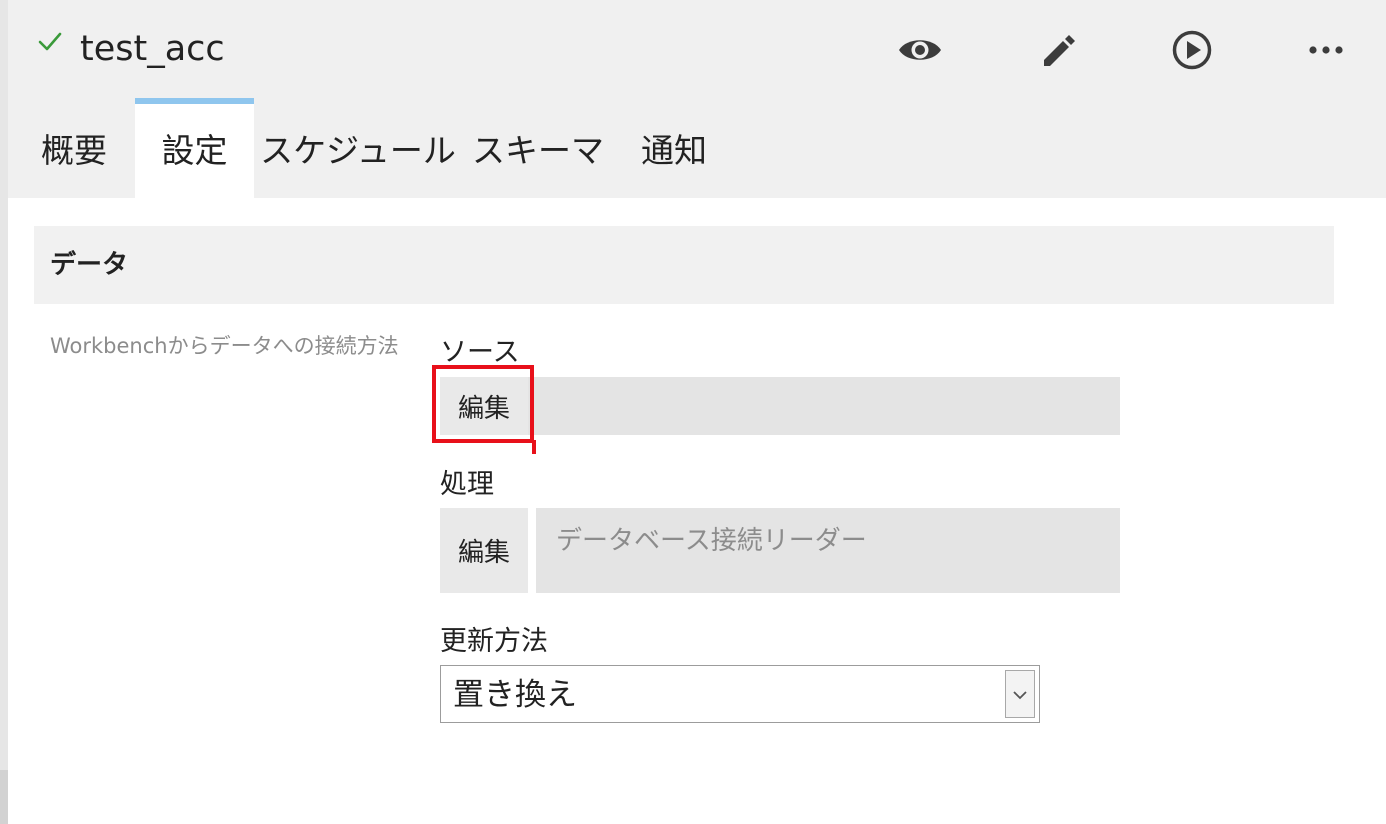  Describe the element at coordinates (467, 484) in the screenshot. I see `processing-label: 処理` at that location.